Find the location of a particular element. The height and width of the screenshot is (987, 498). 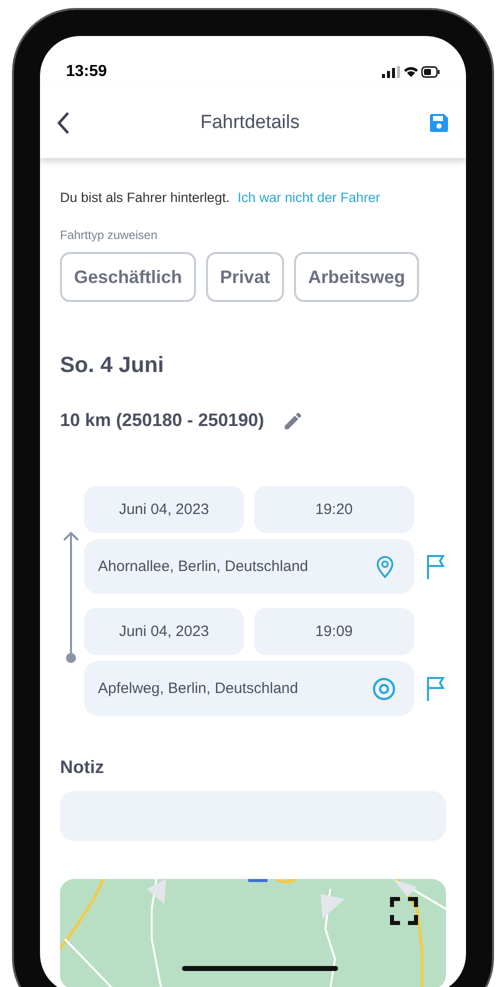

address-field: Apfelweg, Berlin, Deutschland is located at coordinates (249, 688).